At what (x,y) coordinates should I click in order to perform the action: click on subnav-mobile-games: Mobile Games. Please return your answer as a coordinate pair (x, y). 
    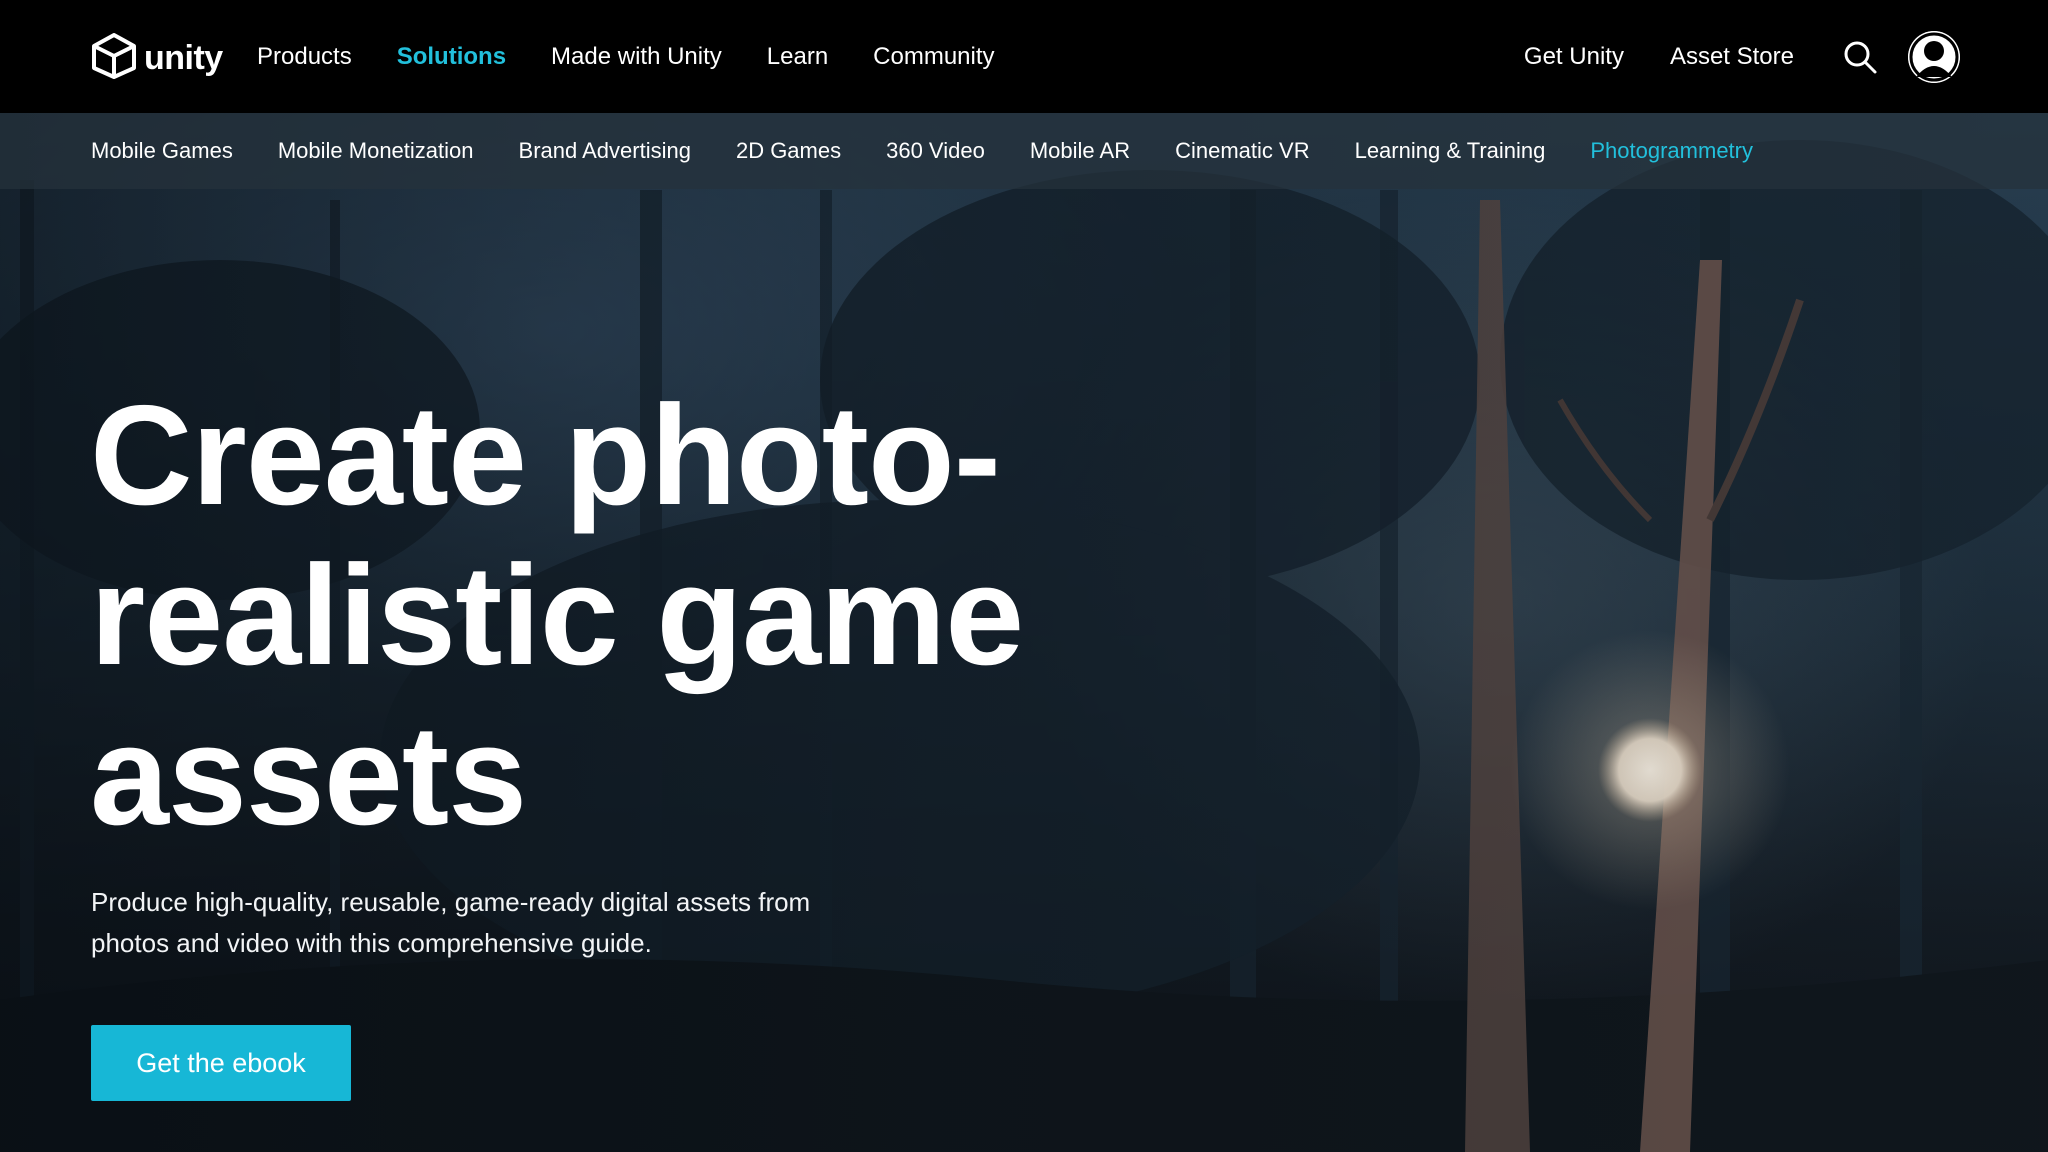
    Looking at the image, I should click on (162, 151).